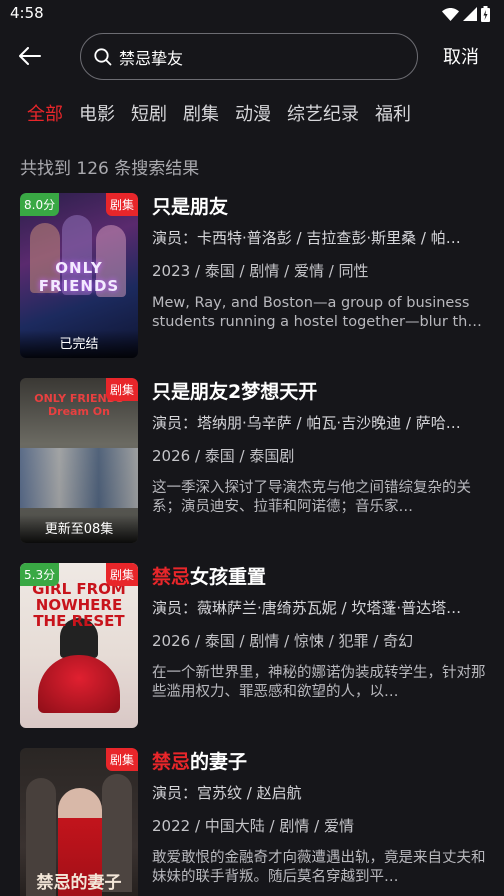 This screenshot has height=896, width=504. What do you see at coordinates (249, 56) in the screenshot?
I see `search-input: 禁忌挚友` at bounding box center [249, 56].